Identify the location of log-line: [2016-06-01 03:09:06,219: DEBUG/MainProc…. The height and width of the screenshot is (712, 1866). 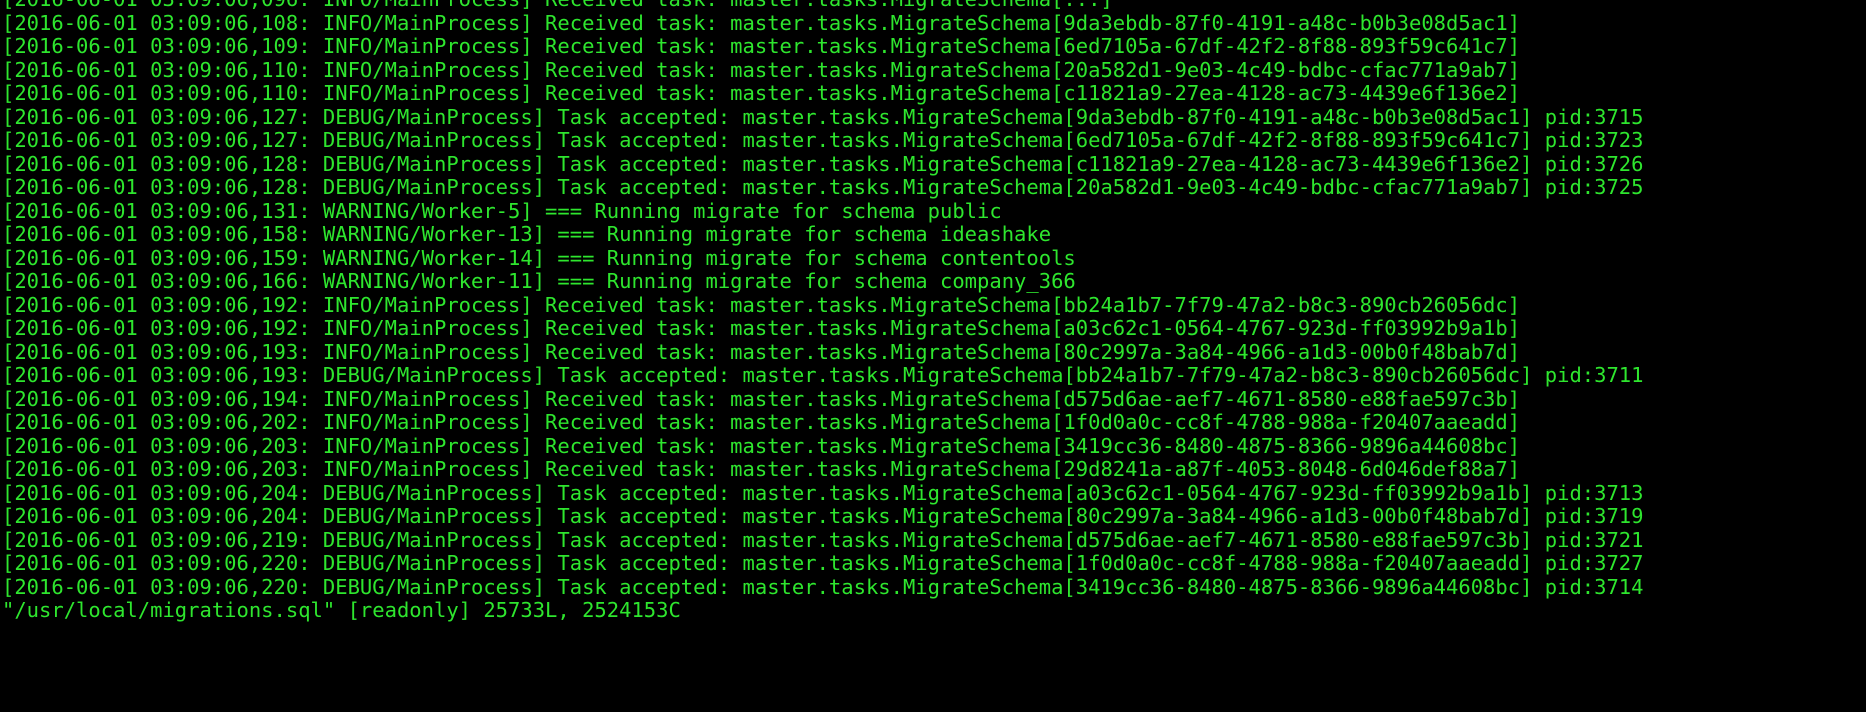
(823, 539).